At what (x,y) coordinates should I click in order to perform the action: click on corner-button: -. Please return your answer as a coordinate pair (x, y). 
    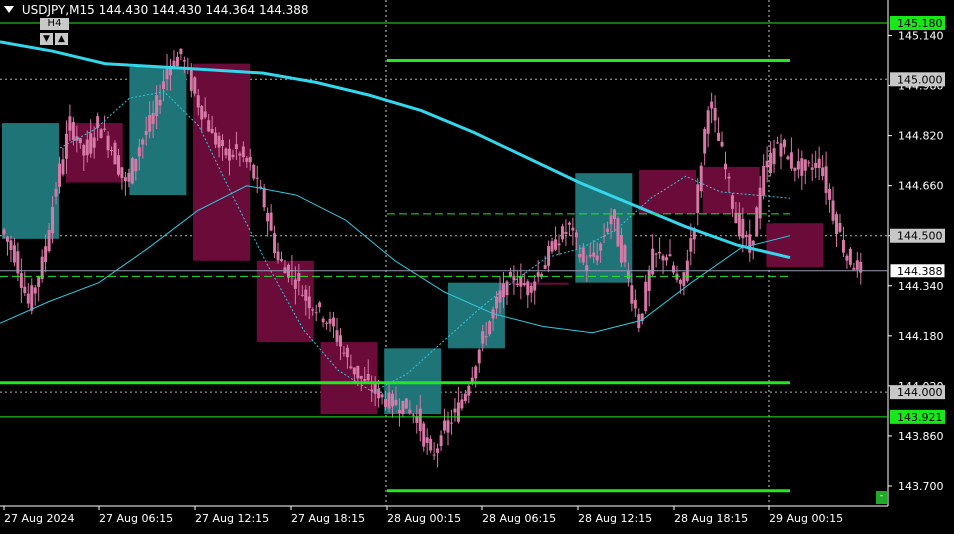
    Looking at the image, I should click on (881, 497).